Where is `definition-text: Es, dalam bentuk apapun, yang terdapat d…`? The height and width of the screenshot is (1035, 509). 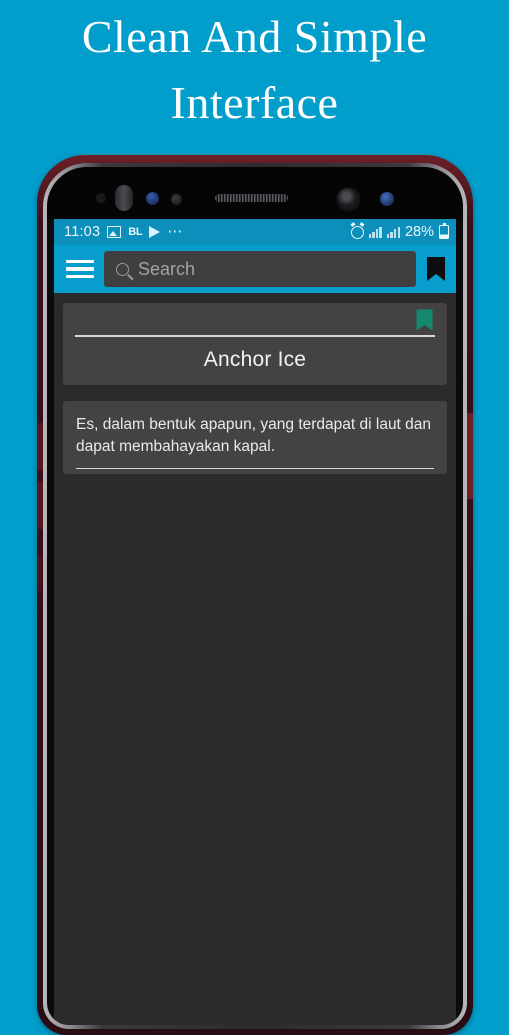 definition-text: Es, dalam bentuk apapun, yang terdapat d… is located at coordinates (254, 435).